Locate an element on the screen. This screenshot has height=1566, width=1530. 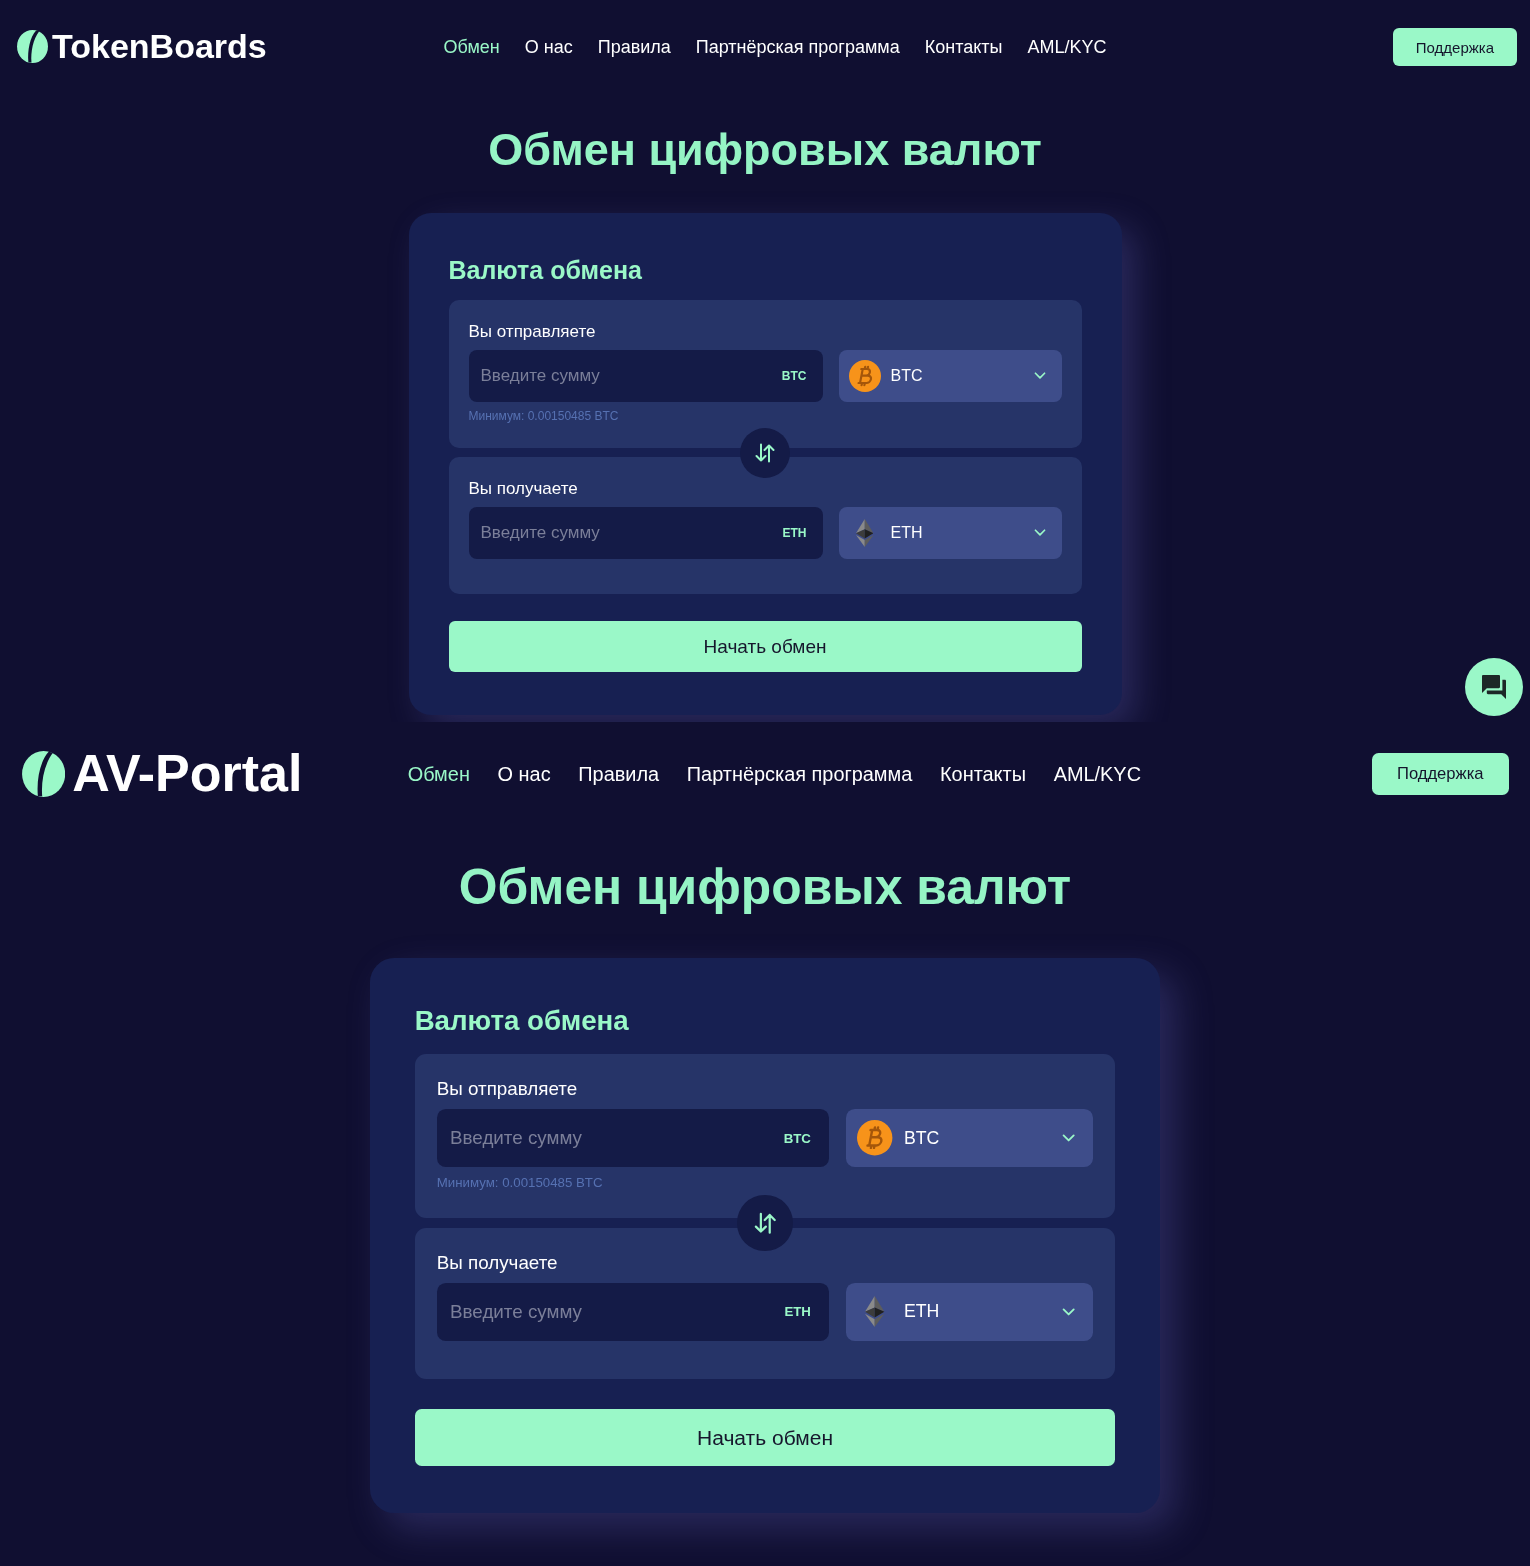
chat-button is located at coordinates (1494, 687).